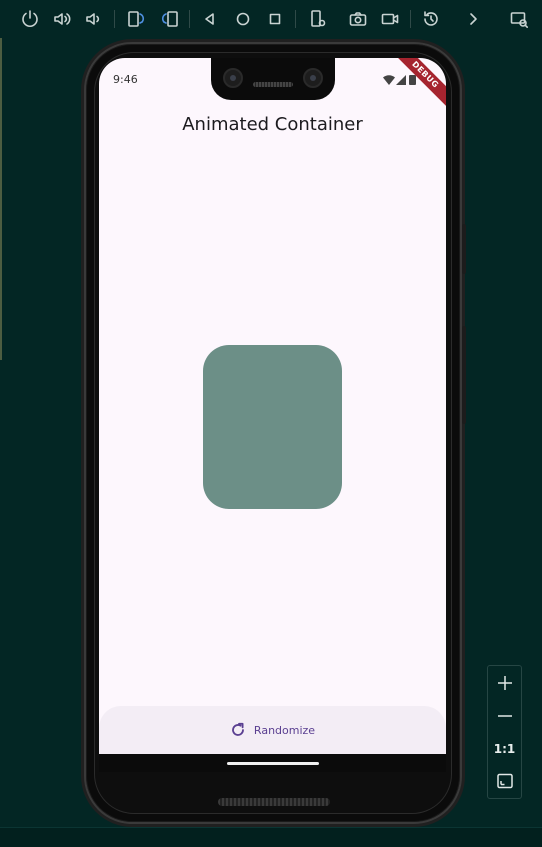  What do you see at coordinates (30, 19) in the screenshot?
I see `power-icon` at bounding box center [30, 19].